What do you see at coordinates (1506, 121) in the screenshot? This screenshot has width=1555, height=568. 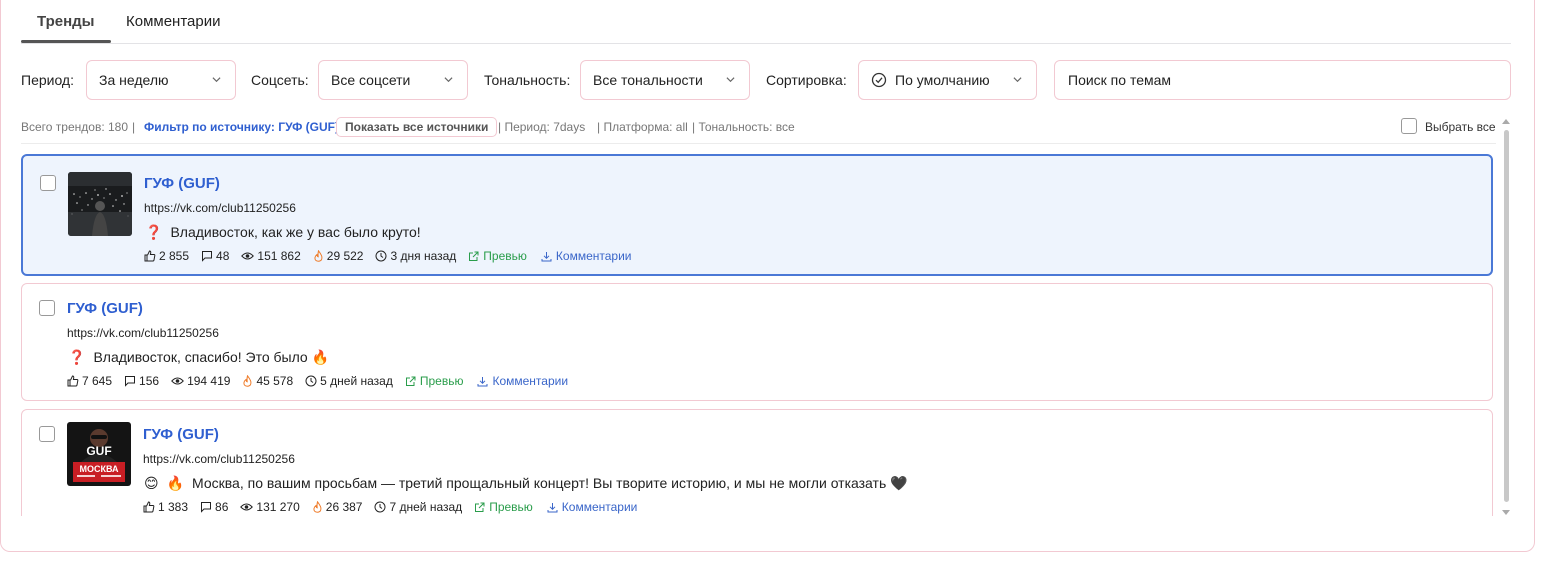 I see `scroll-up-arrow` at bounding box center [1506, 121].